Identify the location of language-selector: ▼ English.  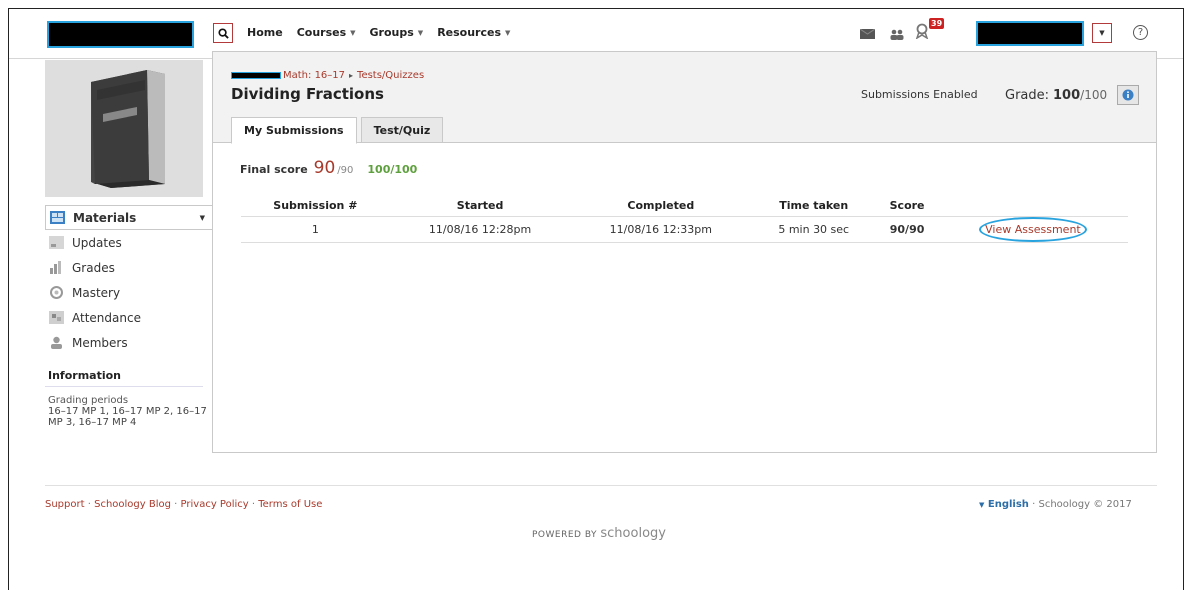
(1004, 504).